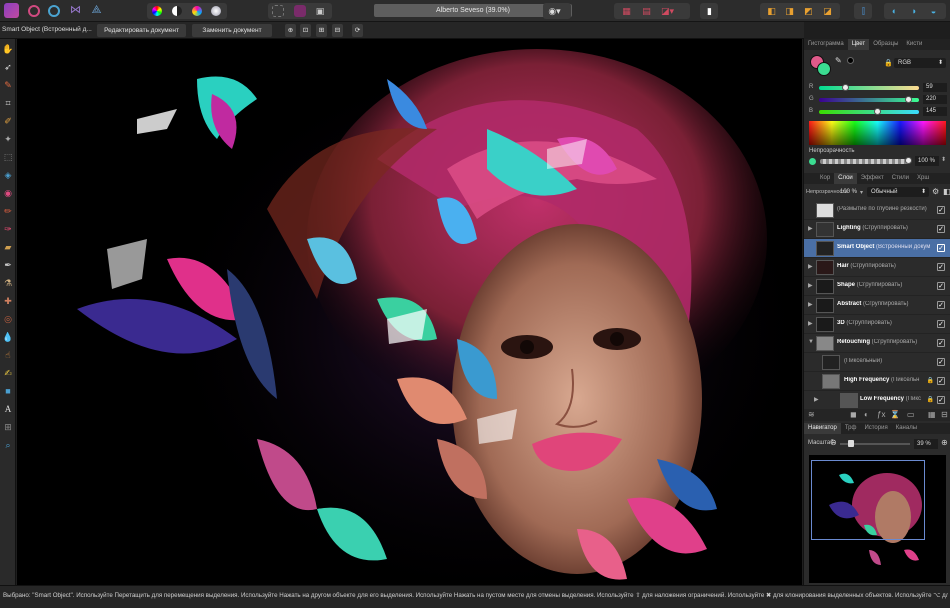 The width and height of the screenshot is (950, 608). I want to click on mesh-warp-icon: ⊞, so click(8, 427).